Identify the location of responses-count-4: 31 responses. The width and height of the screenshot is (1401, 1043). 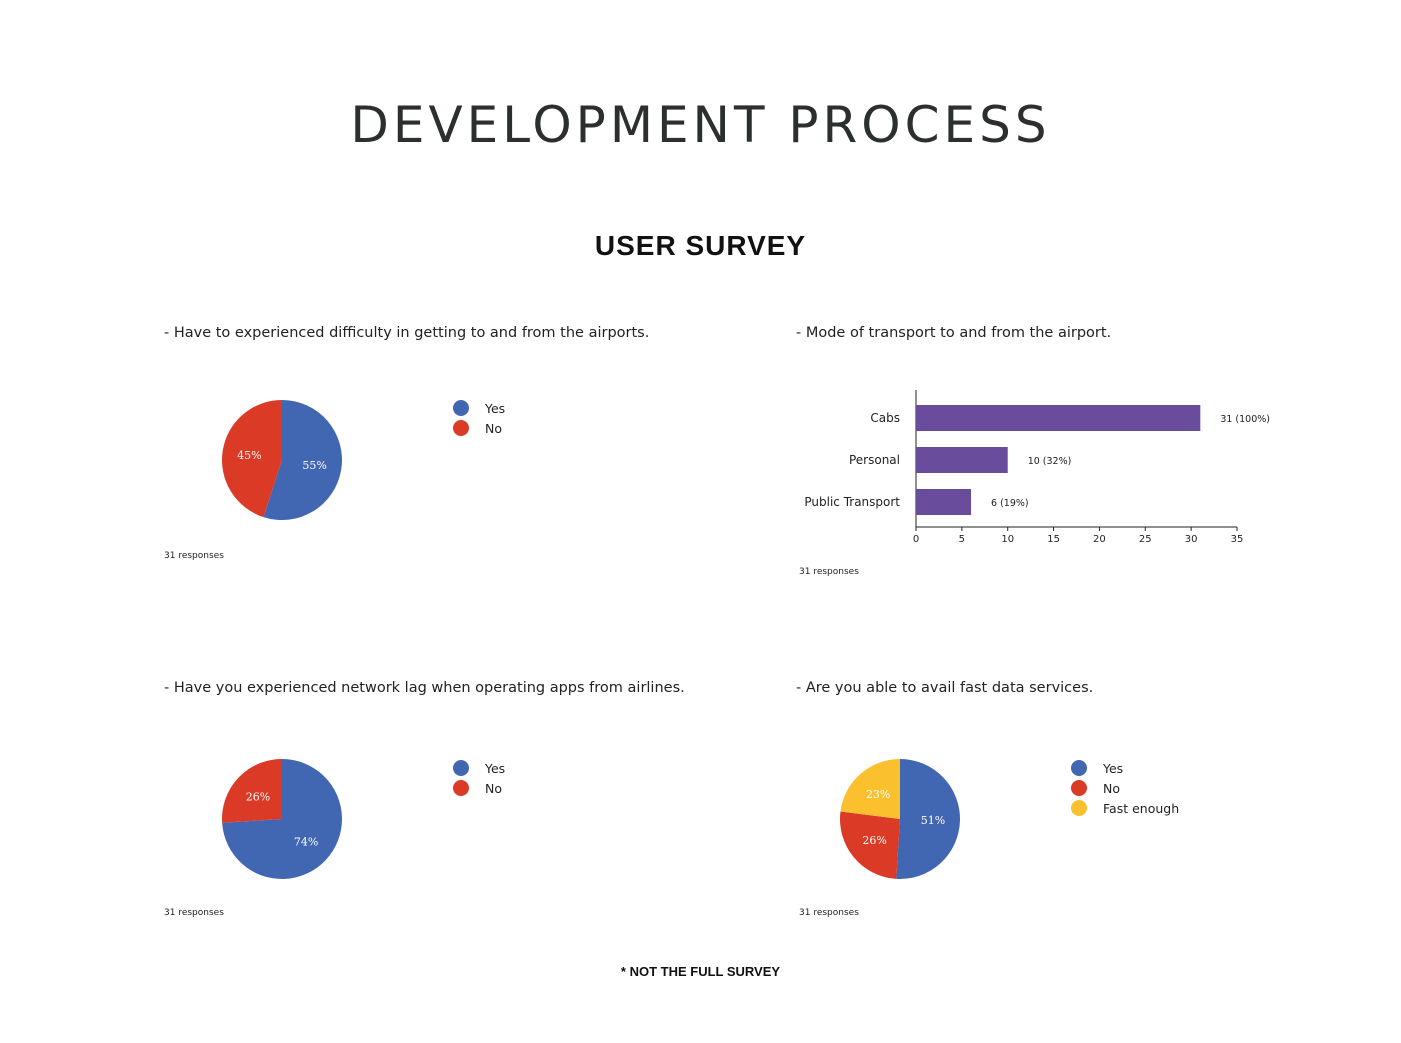
(829, 913).